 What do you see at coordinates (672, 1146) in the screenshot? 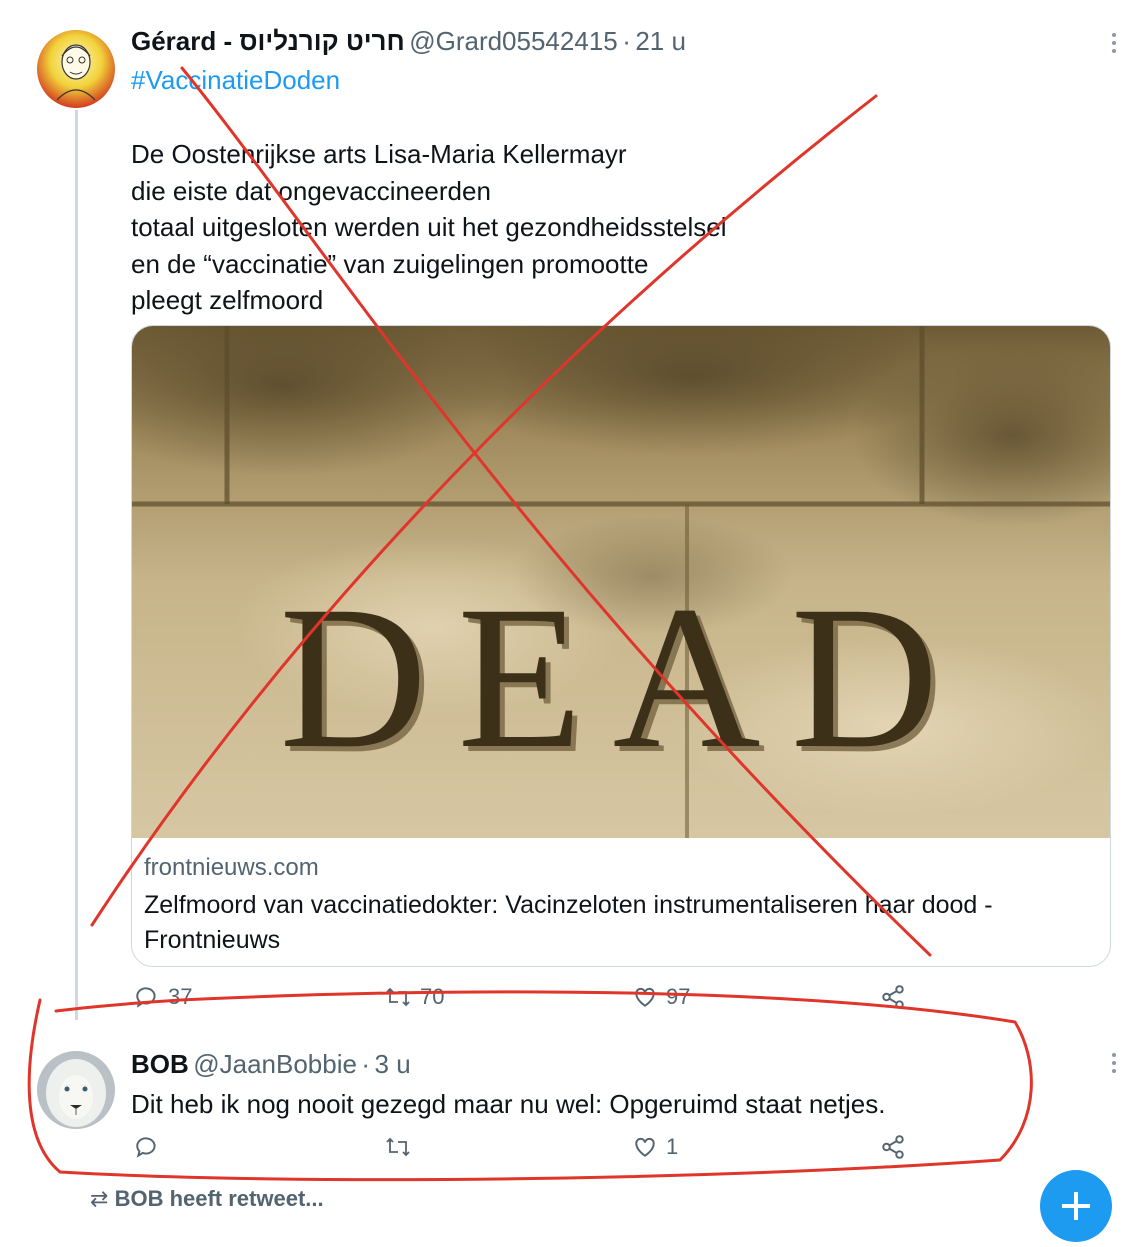
I see `reply-like-count: 1` at bounding box center [672, 1146].